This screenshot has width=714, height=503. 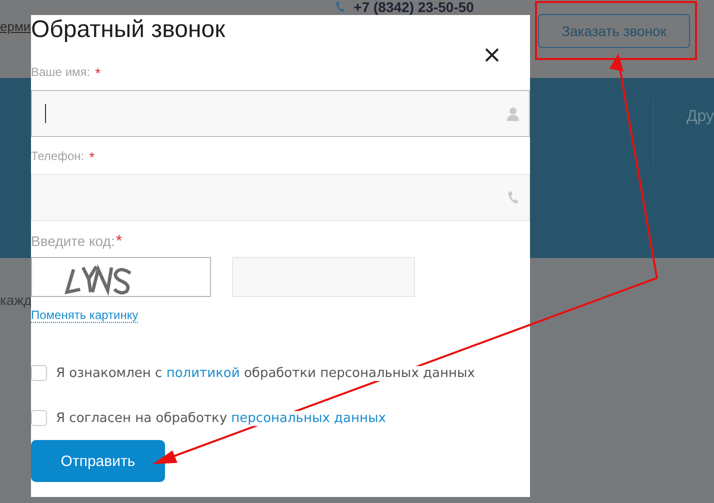 What do you see at coordinates (492, 55) in the screenshot?
I see `close-icon` at bounding box center [492, 55].